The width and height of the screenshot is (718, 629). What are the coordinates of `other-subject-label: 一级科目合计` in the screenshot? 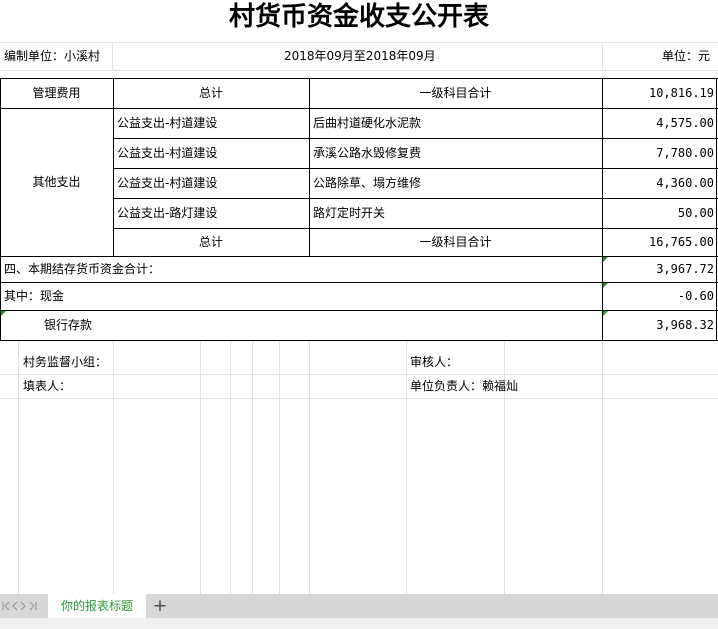 It's located at (455, 242).